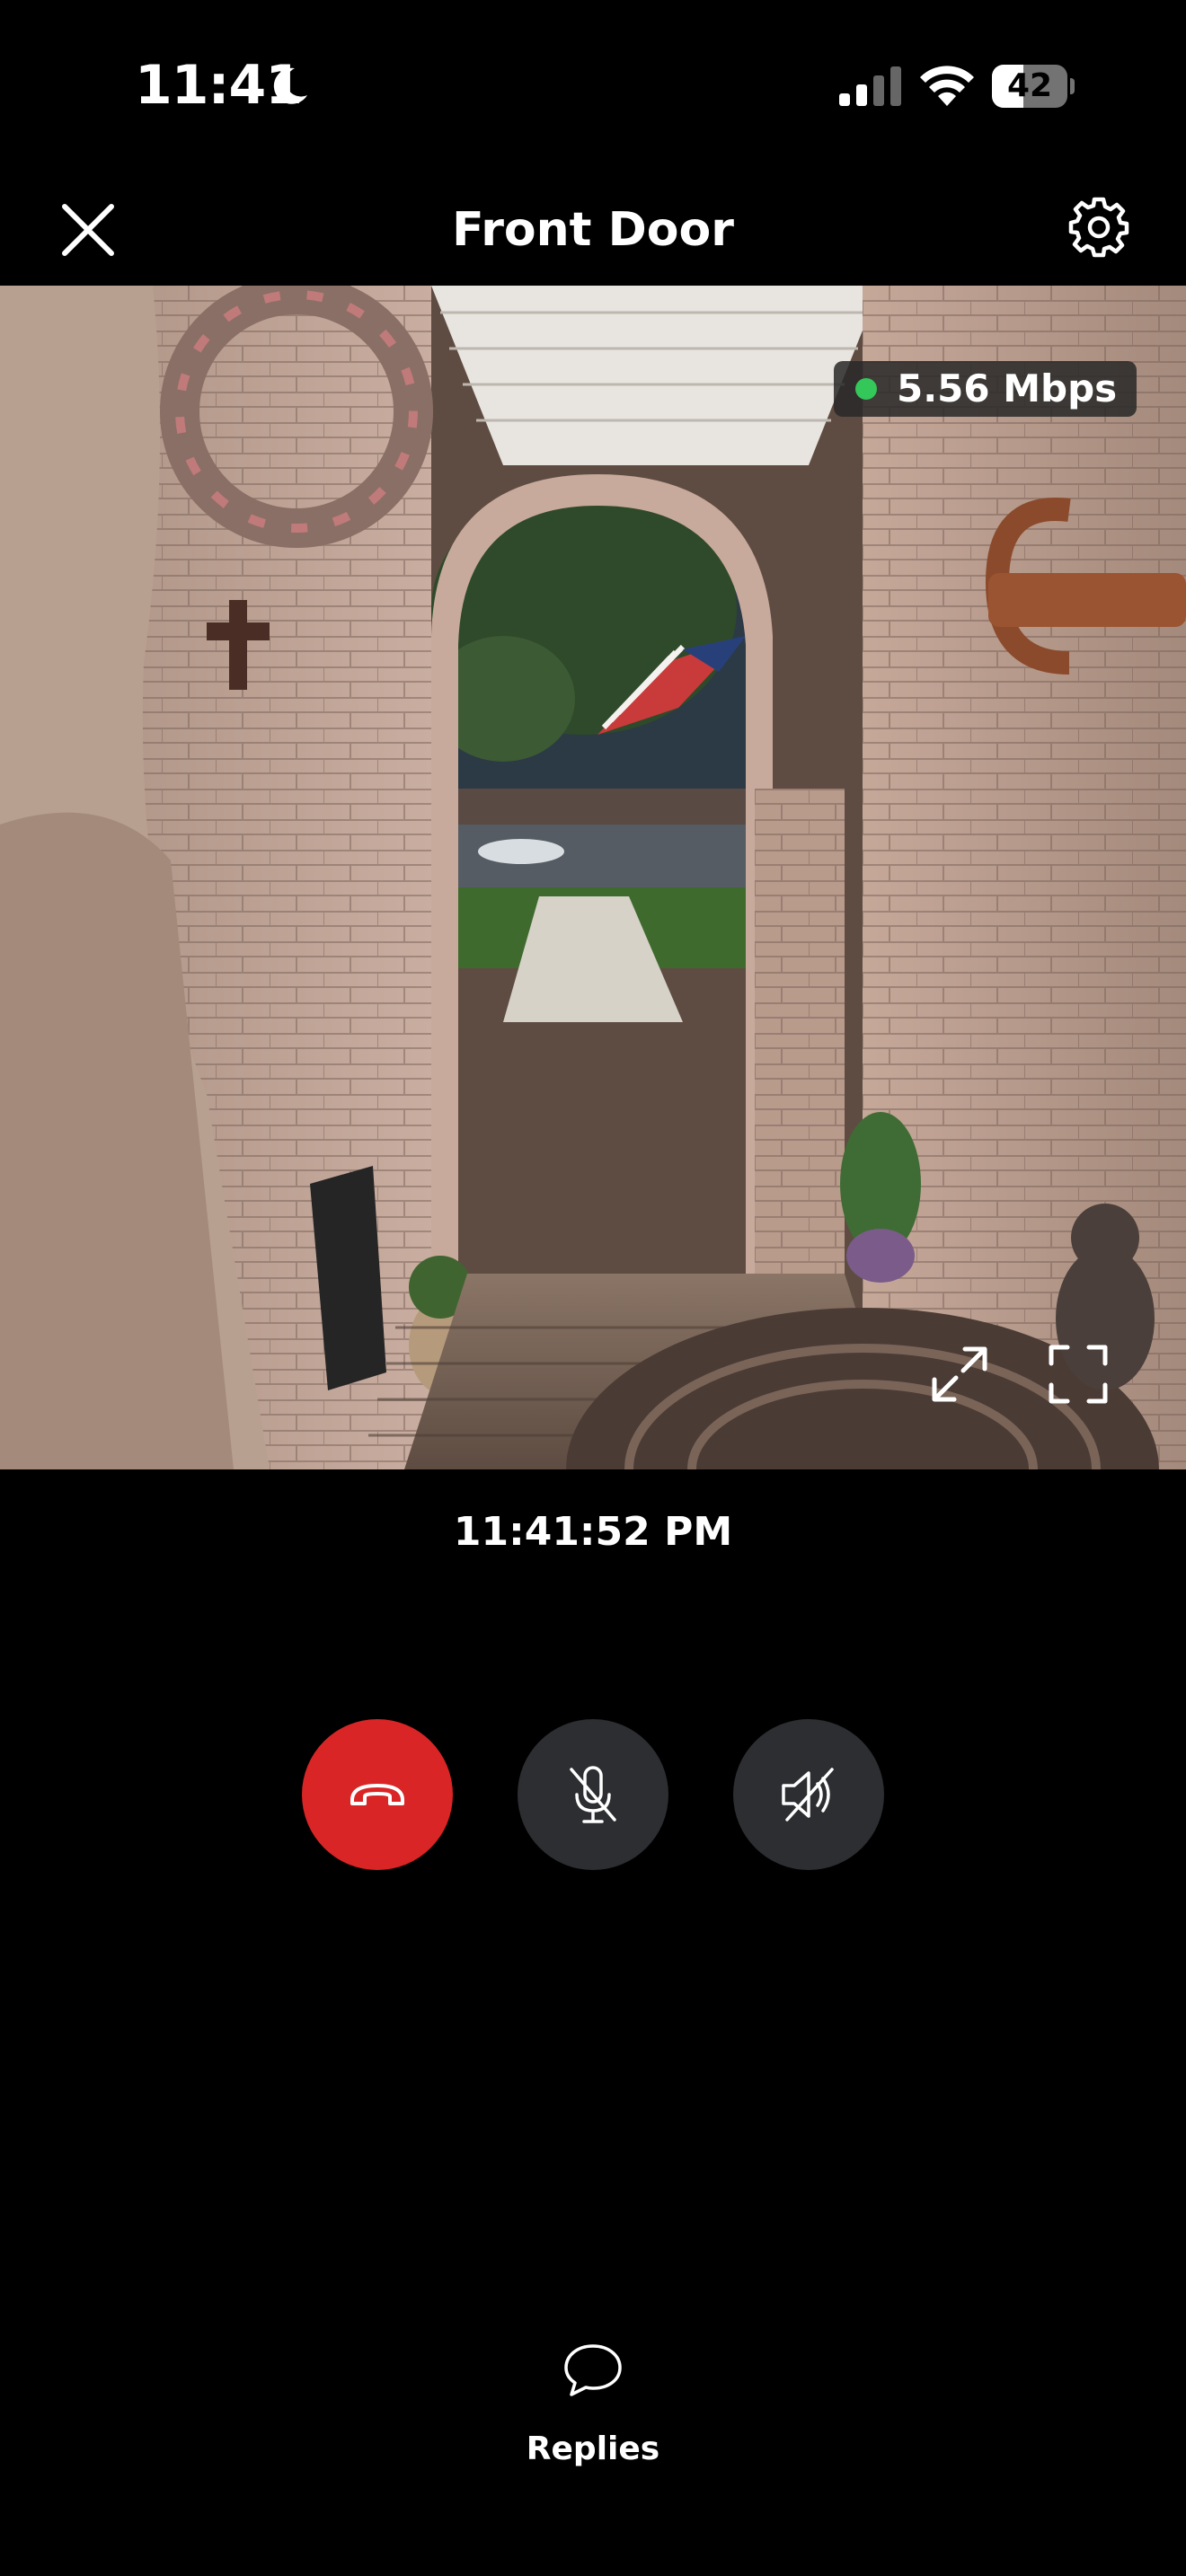 This screenshot has width=1186, height=2576. I want to click on chat-bubble-icon, so click(593, 2370).